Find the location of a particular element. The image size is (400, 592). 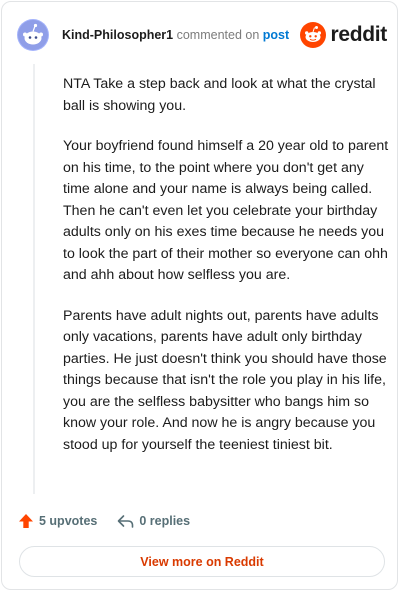

replies-button: 0 replies is located at coordinates (143, 521).